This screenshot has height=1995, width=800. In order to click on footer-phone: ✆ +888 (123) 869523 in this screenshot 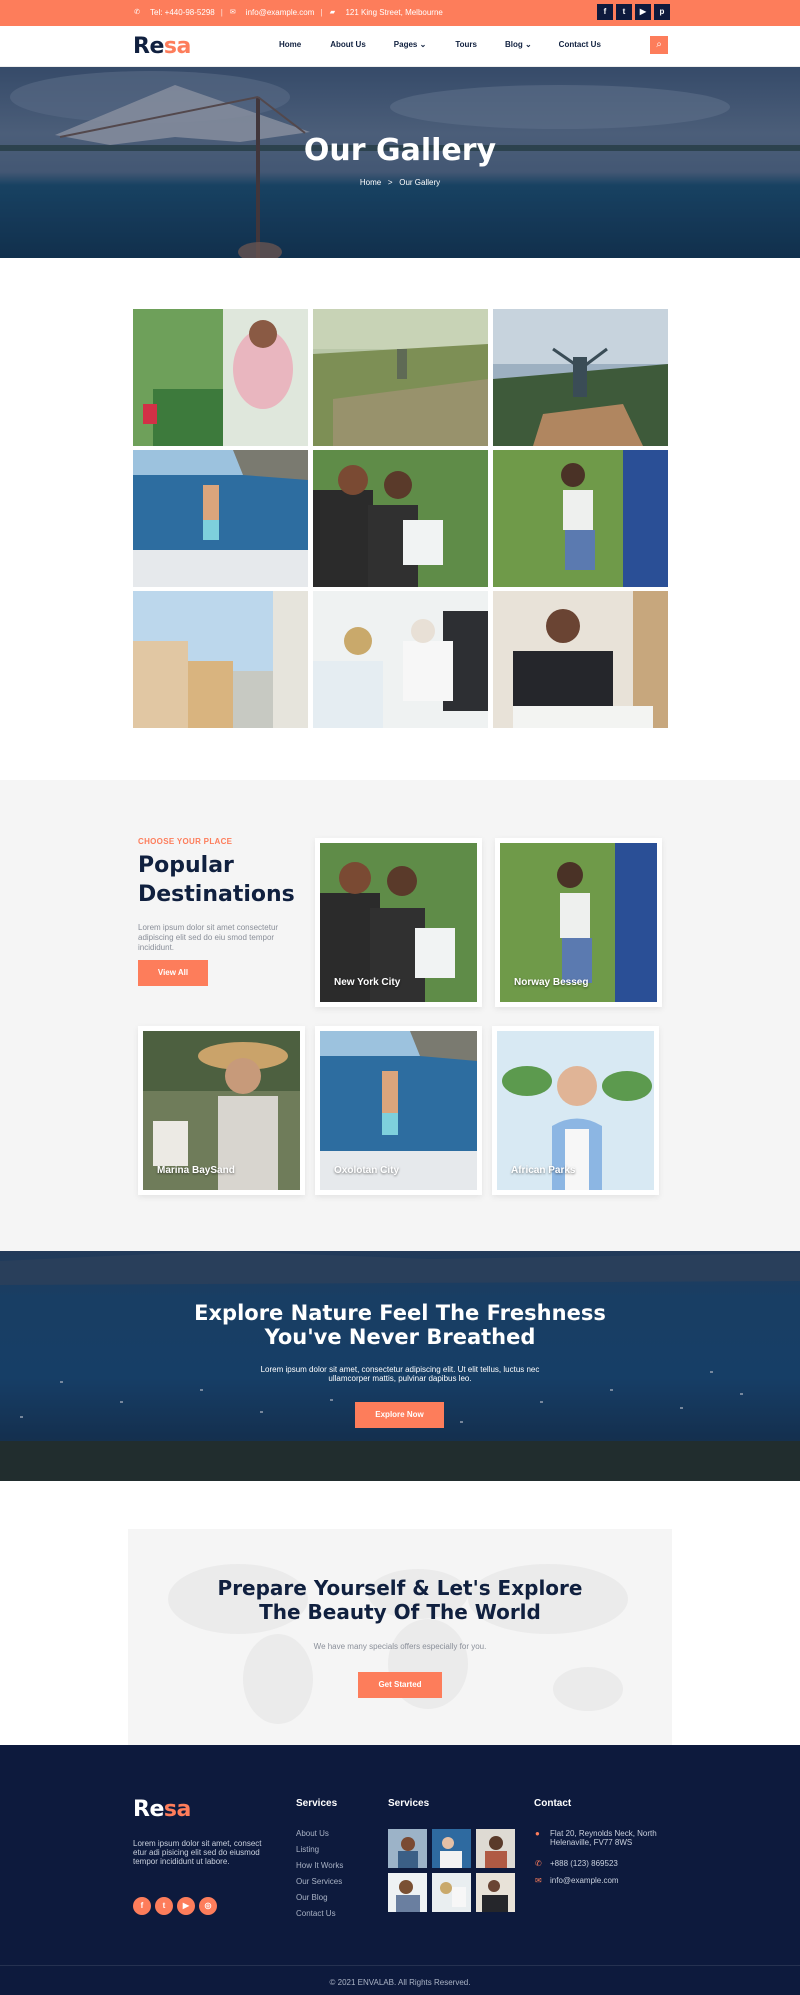, I will do `click(576, 1863)`.